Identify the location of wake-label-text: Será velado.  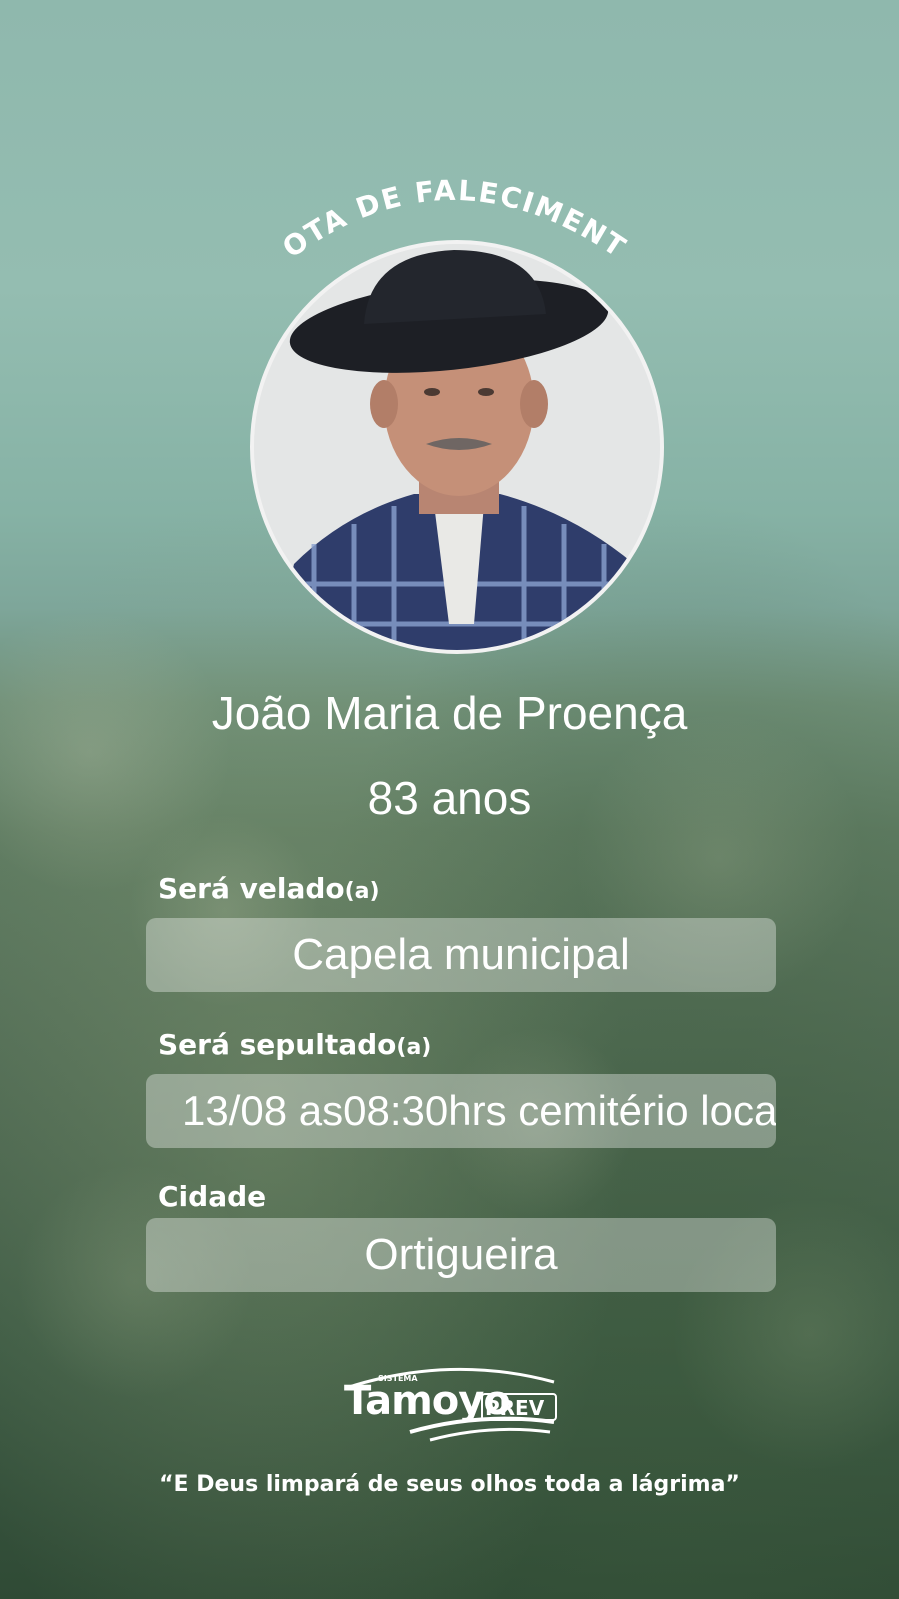
(251, 888).